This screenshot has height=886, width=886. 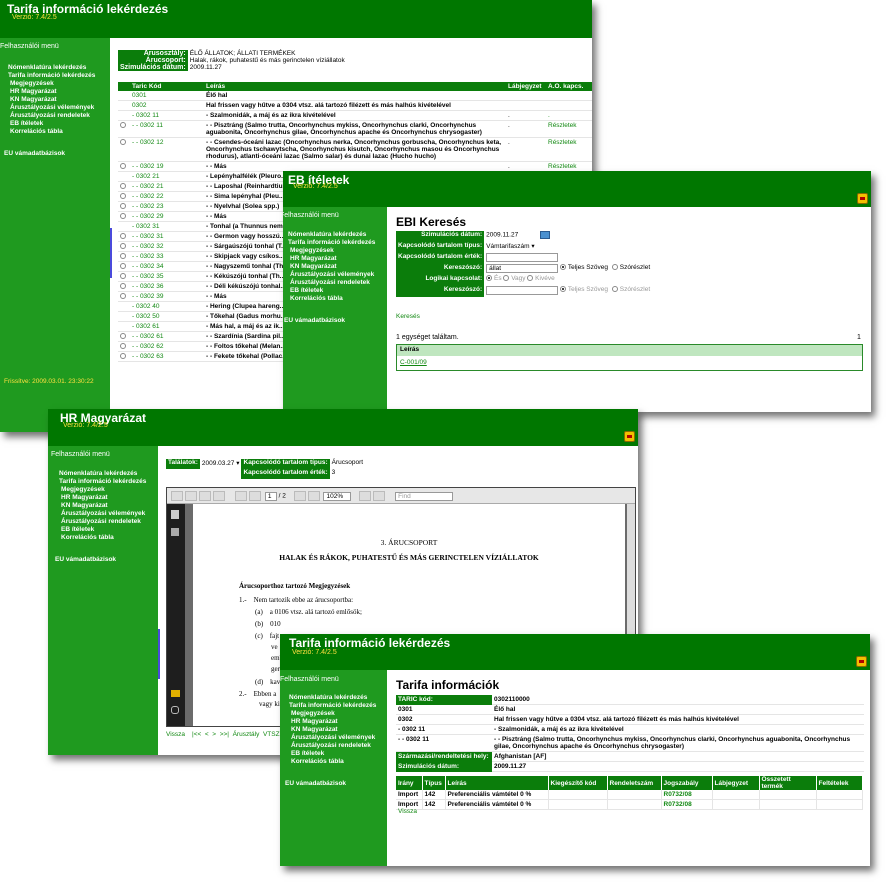 What do you see at coordinates (159, 654) in the screenshot?
I see `scroll-track` at bounding box center [159, 654].